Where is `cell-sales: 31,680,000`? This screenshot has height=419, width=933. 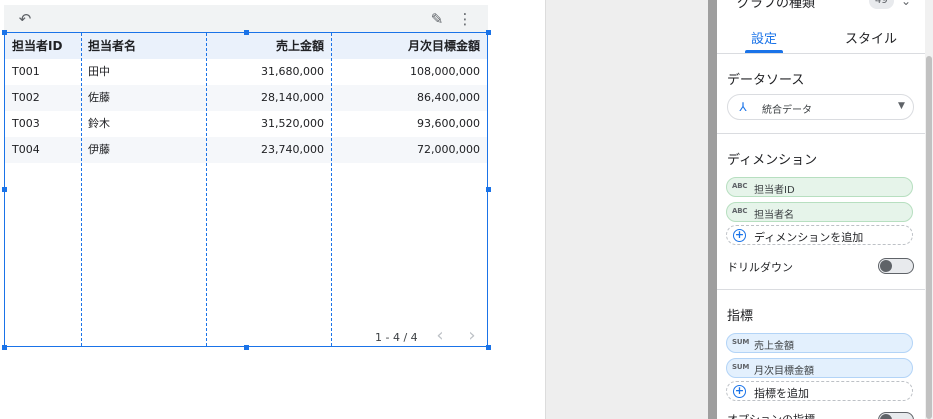 cell-sales: 31,680,000 is located at coordinates (292, 71).